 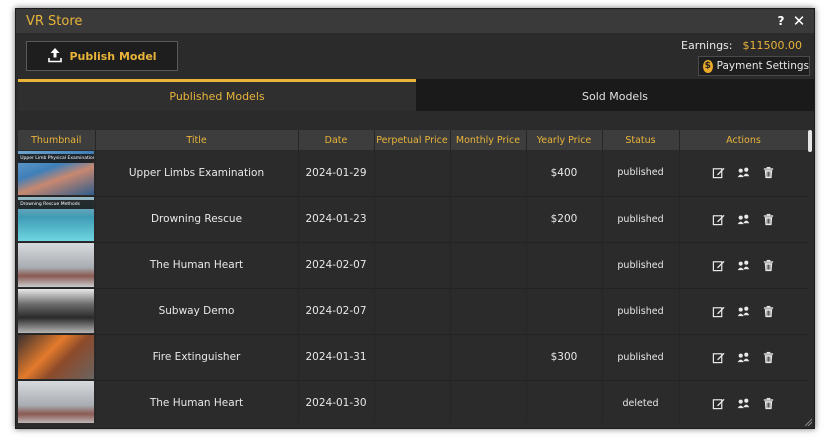 What do you see at coordinates (488, 140) in the screenshot?
I see `col-header-monthly-price: Monthly Price` at bounding box center [488, 140].